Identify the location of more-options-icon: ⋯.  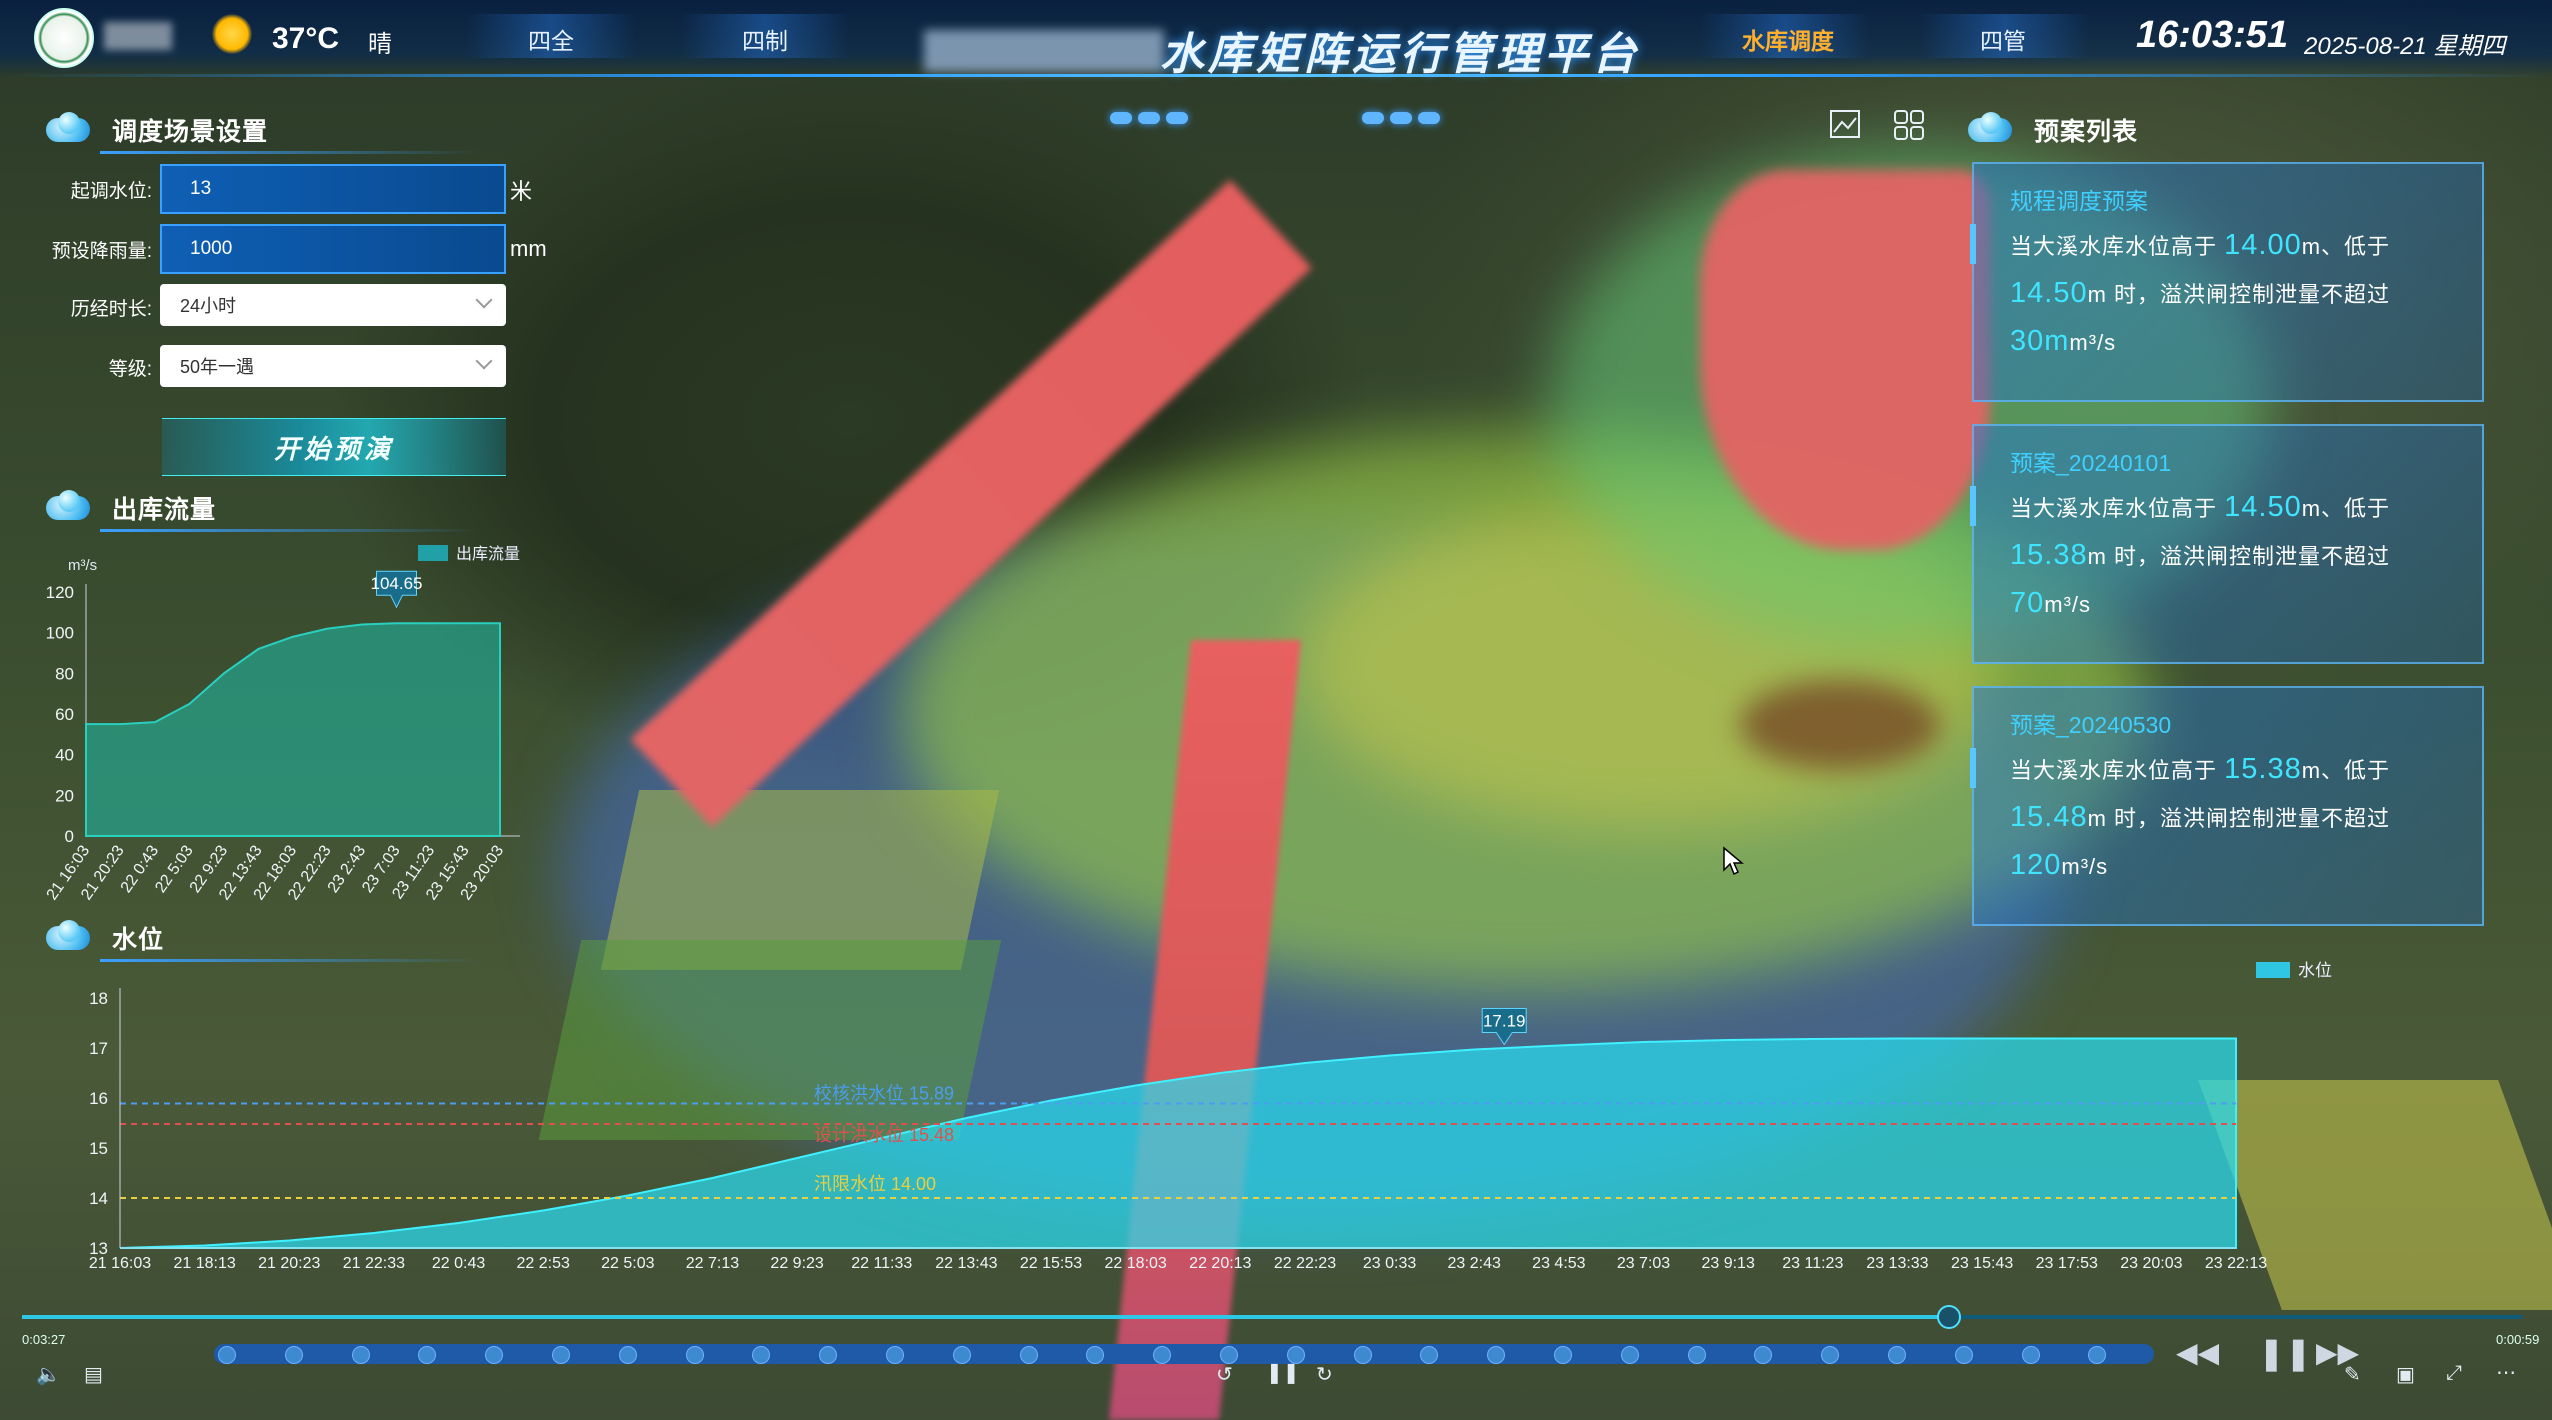
(2506, 1372).